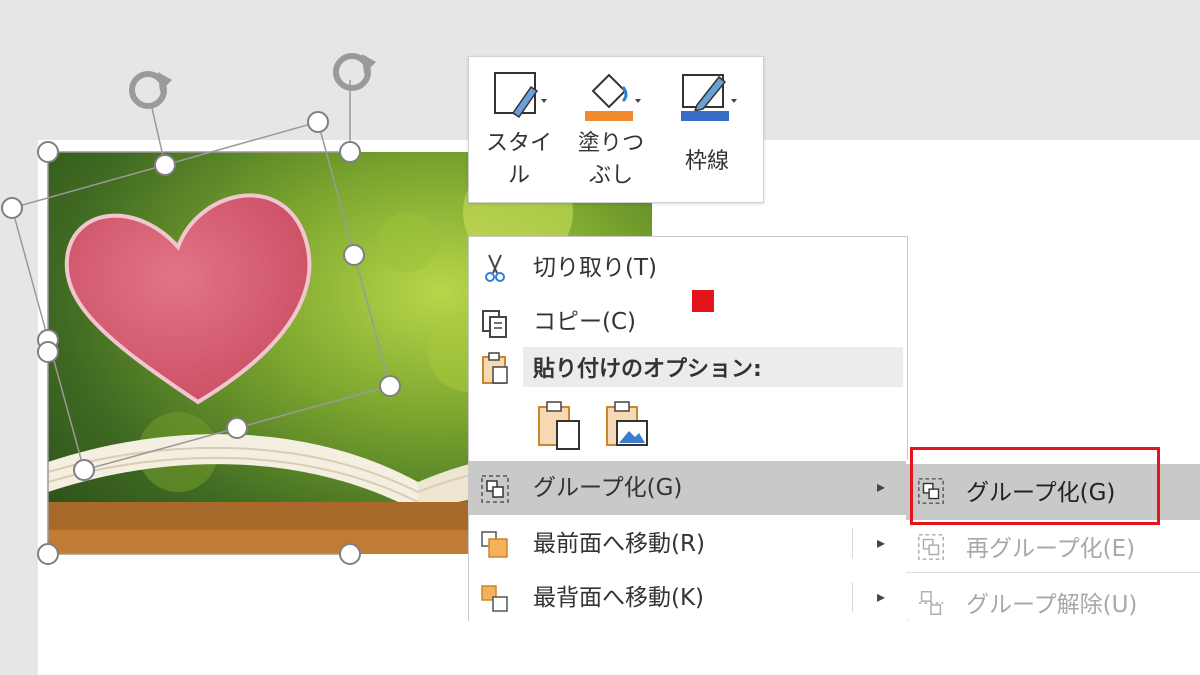 This screenshot has height=675, width=1200. I want to click on menu-item-group-label: グループ化(G), so click(608, 488).